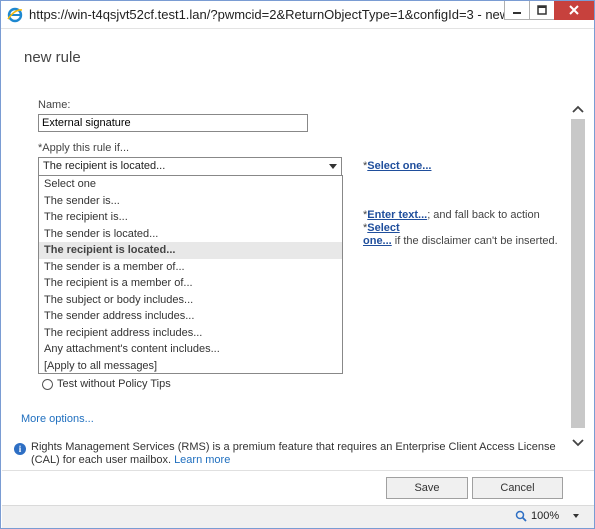  Describe the element at coordinates (521, 516) in the screenshot. I see `zoom-icon` at that location.